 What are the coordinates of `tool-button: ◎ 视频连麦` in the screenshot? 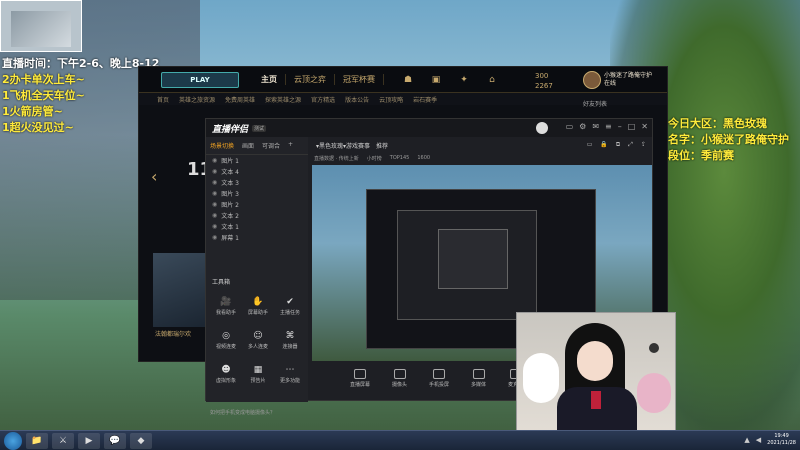 It's located at (226, 340).